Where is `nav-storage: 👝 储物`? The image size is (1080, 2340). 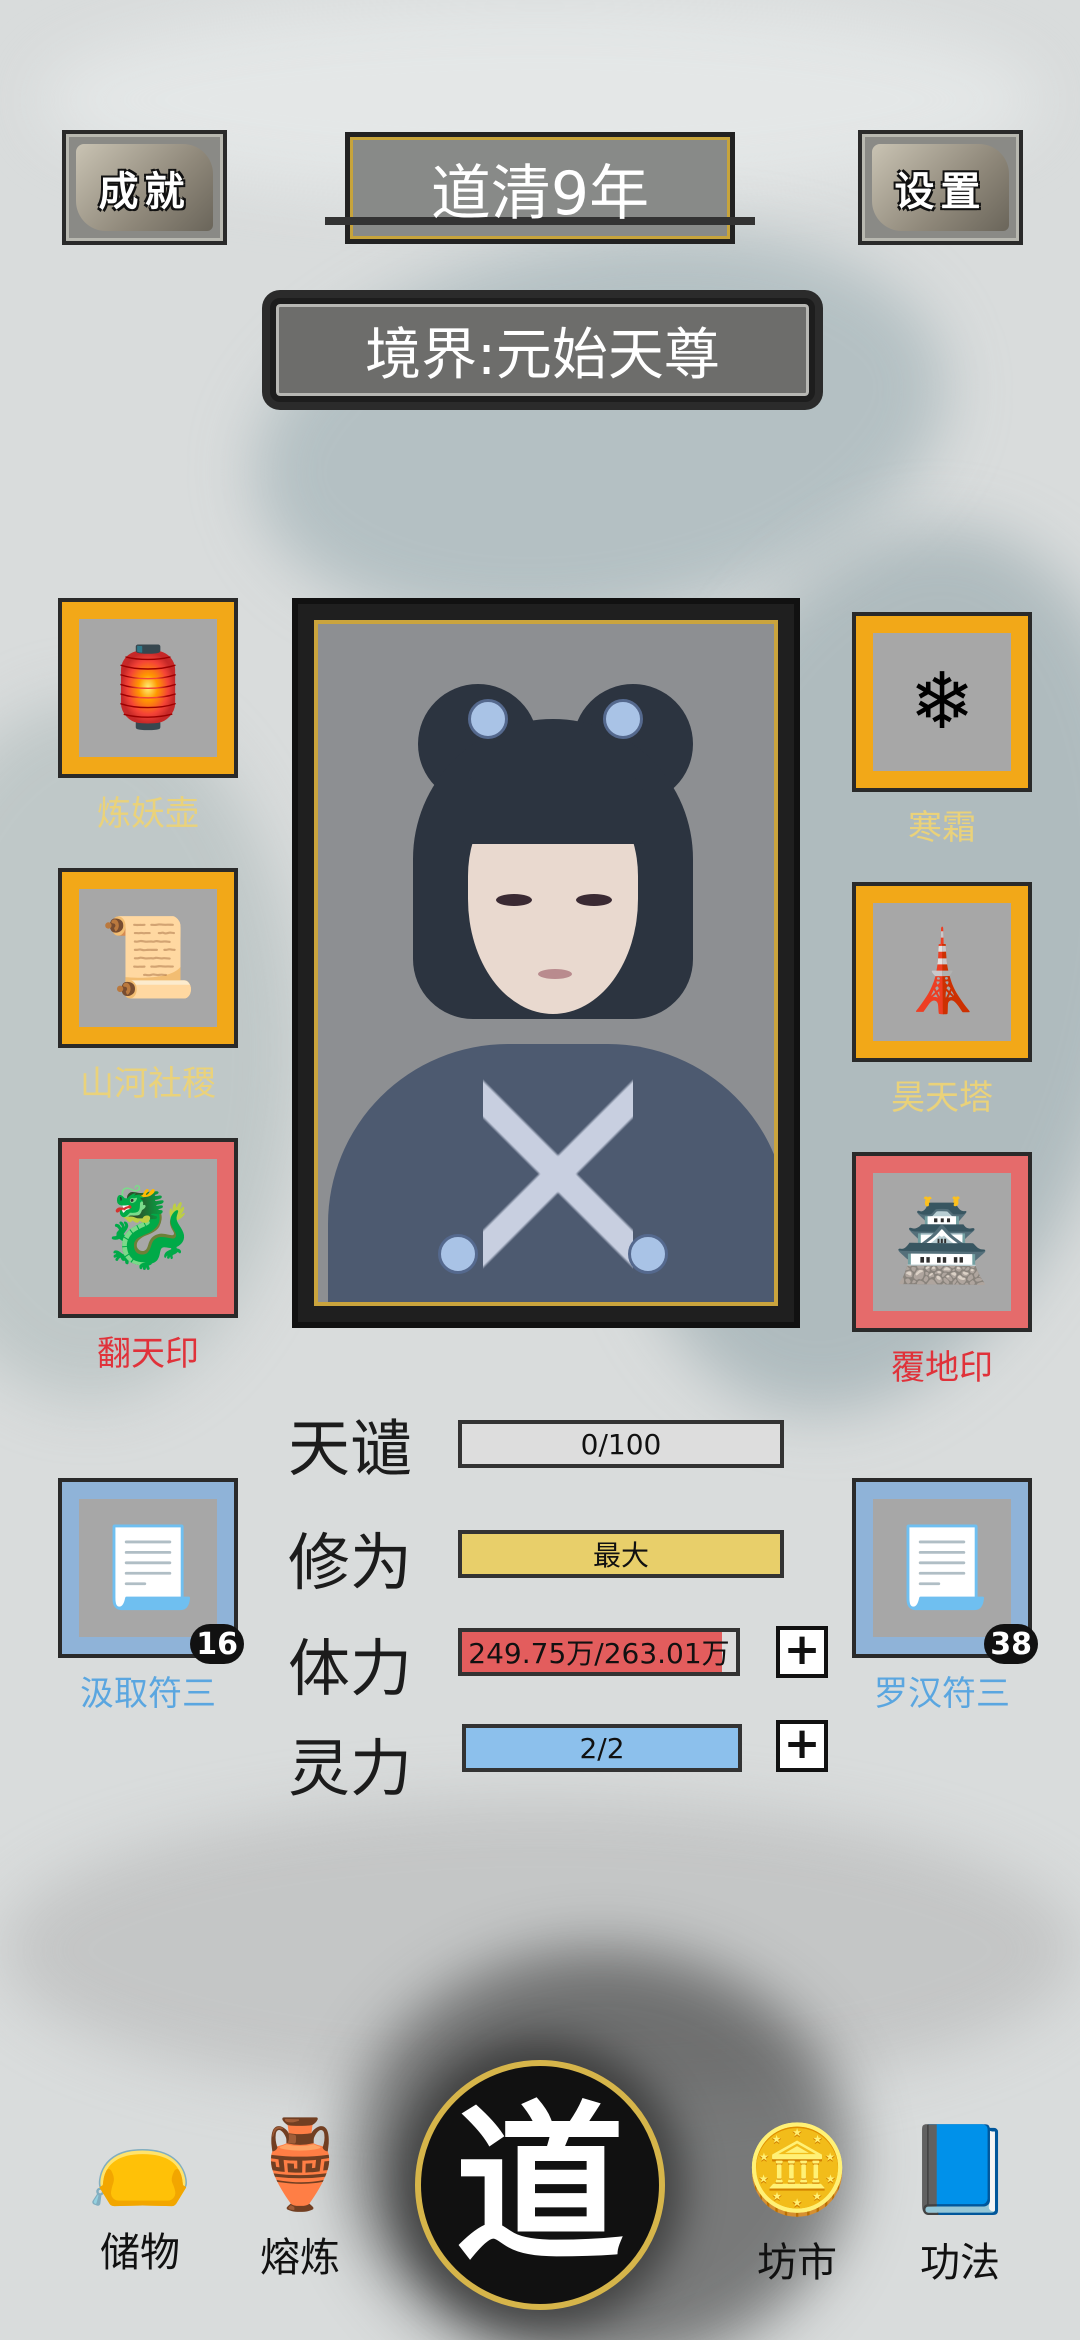
nav-storage: 👝 储物 is located at coordinates (140, 2194).